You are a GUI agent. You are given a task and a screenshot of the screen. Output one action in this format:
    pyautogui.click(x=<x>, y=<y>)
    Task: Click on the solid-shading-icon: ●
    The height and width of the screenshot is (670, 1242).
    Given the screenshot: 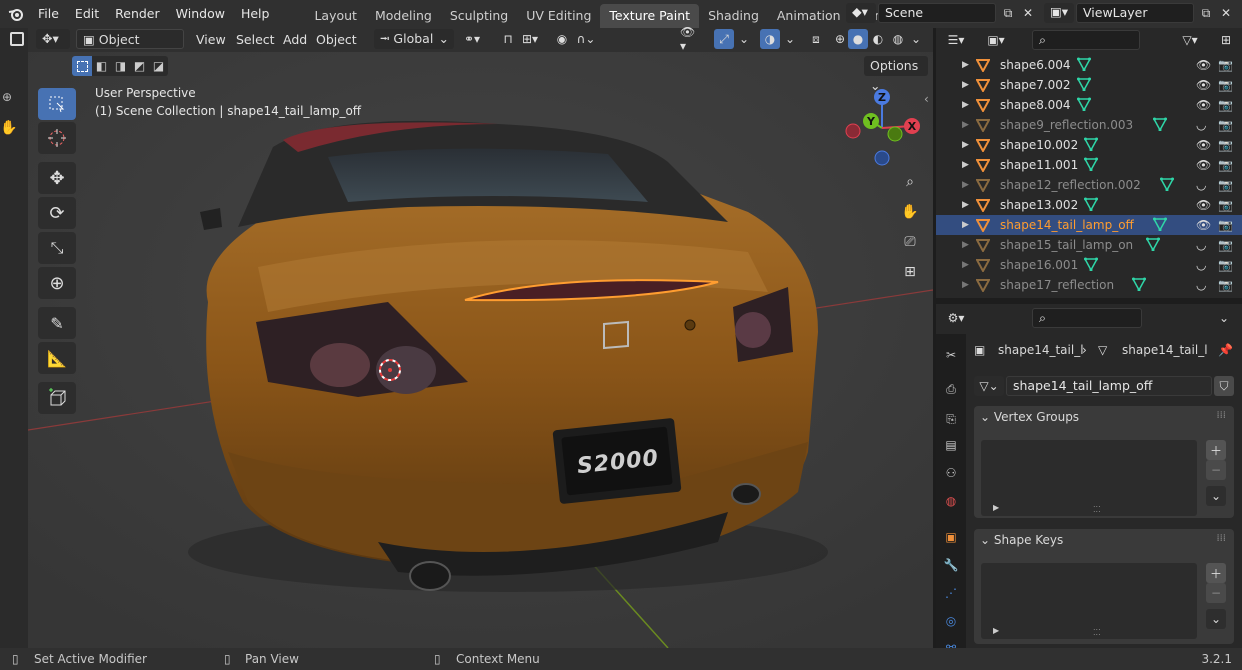 What is the action you would take?
    pyautogui.click(x=858, y=39)
    